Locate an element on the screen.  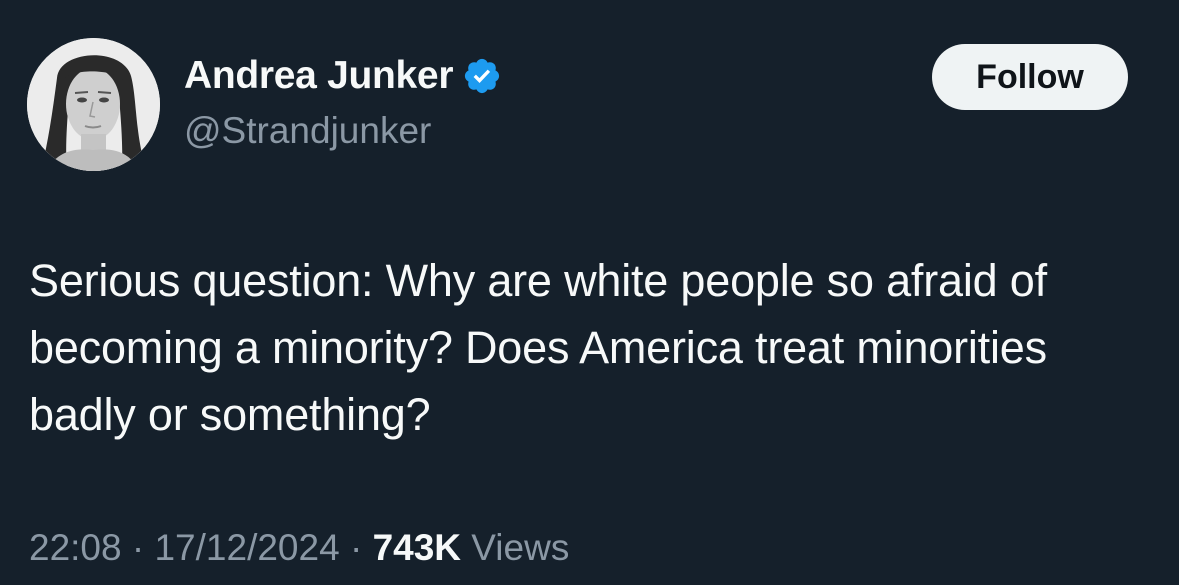
author-display-name: Andrea Junker is located at coordinates (319, 76).